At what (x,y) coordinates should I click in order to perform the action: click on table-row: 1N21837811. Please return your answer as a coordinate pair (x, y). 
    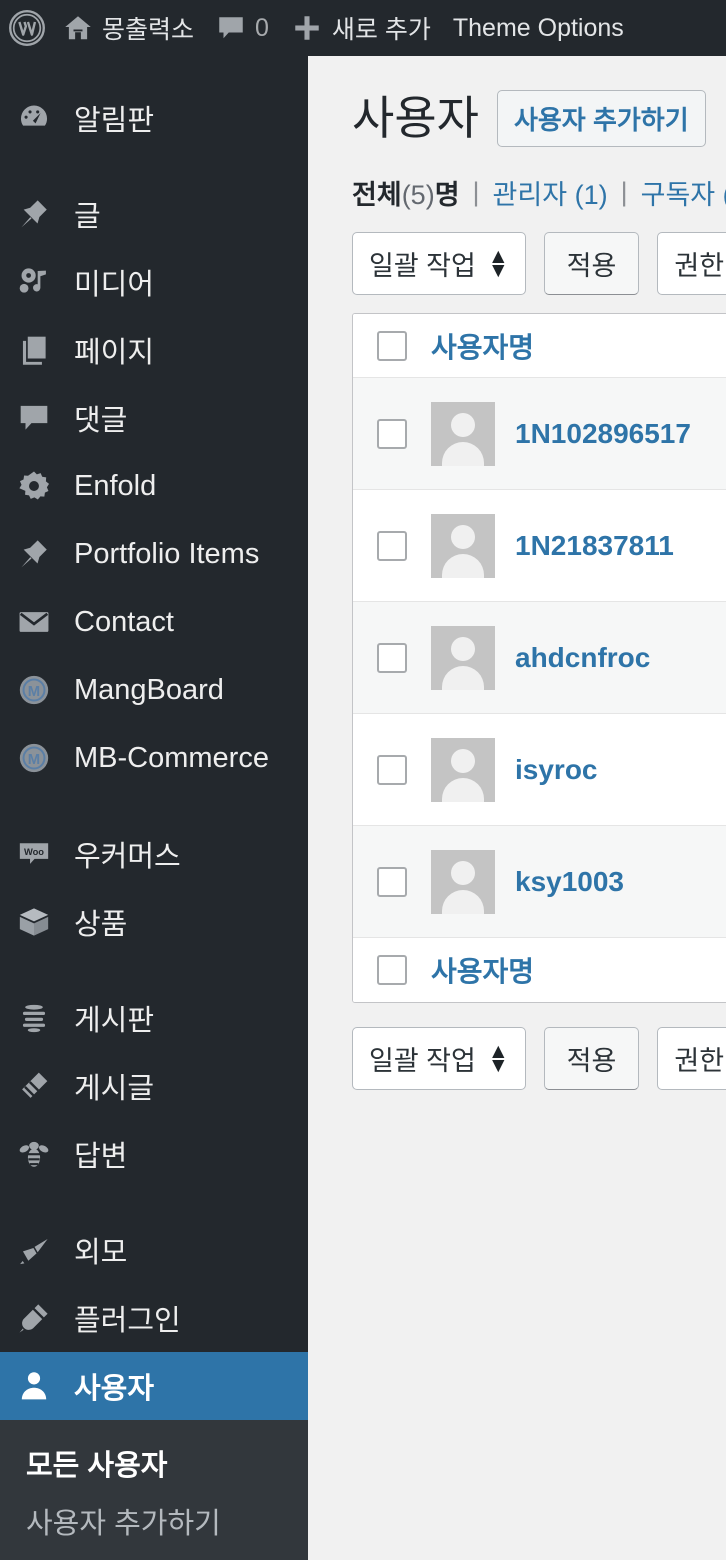
    Looking at the image, I should click on (539, 546).